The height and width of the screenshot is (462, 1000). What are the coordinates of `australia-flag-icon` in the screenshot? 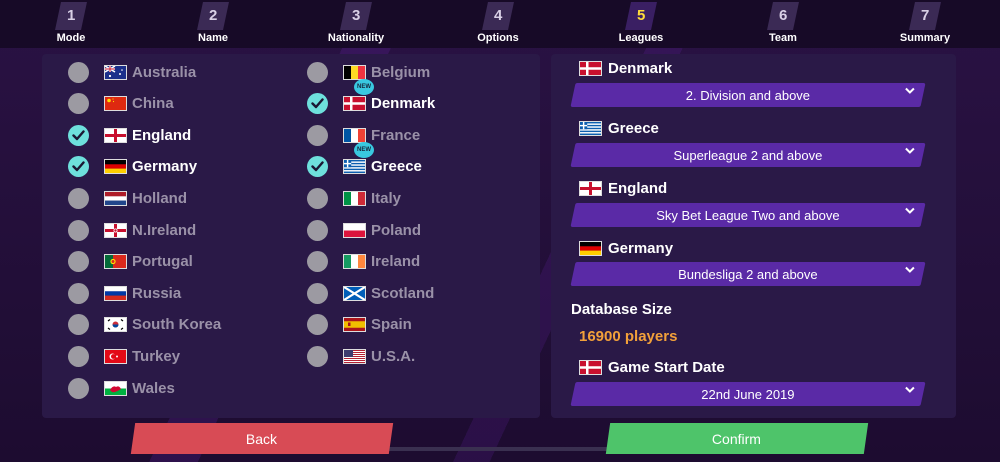 It's located at (115, 72).